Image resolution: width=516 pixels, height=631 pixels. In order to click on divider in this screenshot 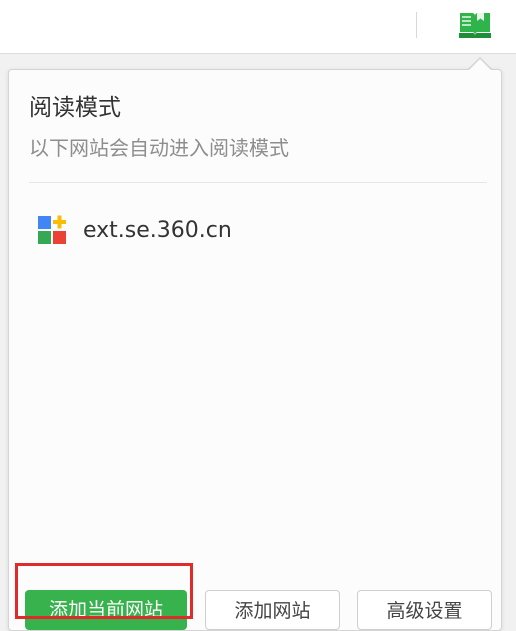, I will do `click(258, 182)`.